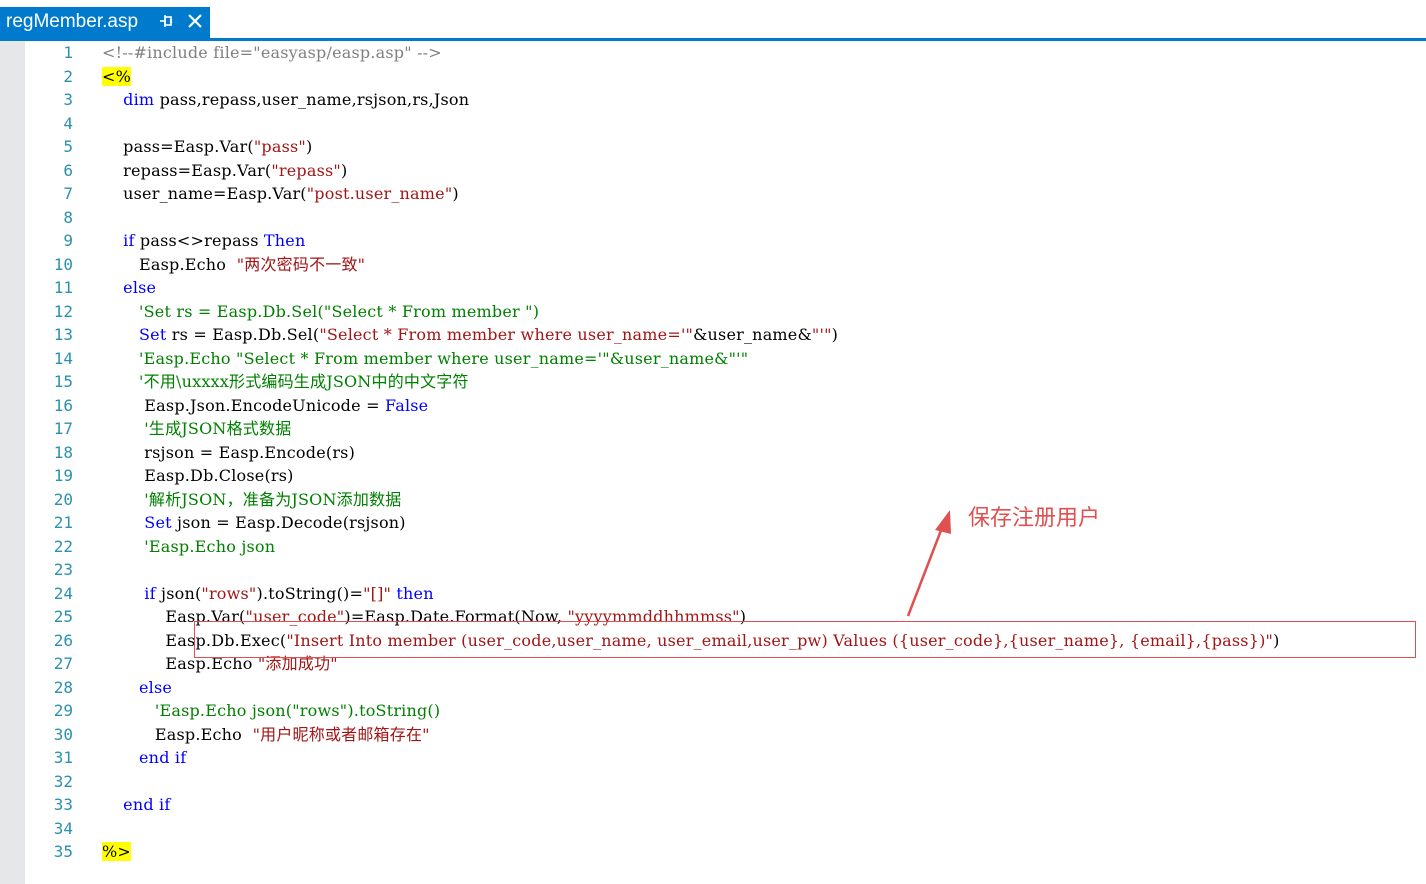 The height and width of the screenshot is (884, 1426). Describe the element at coordinates (268, 593) in the screenshot. I see `code-text: if json("rows").toString()="[]" then` at that location.